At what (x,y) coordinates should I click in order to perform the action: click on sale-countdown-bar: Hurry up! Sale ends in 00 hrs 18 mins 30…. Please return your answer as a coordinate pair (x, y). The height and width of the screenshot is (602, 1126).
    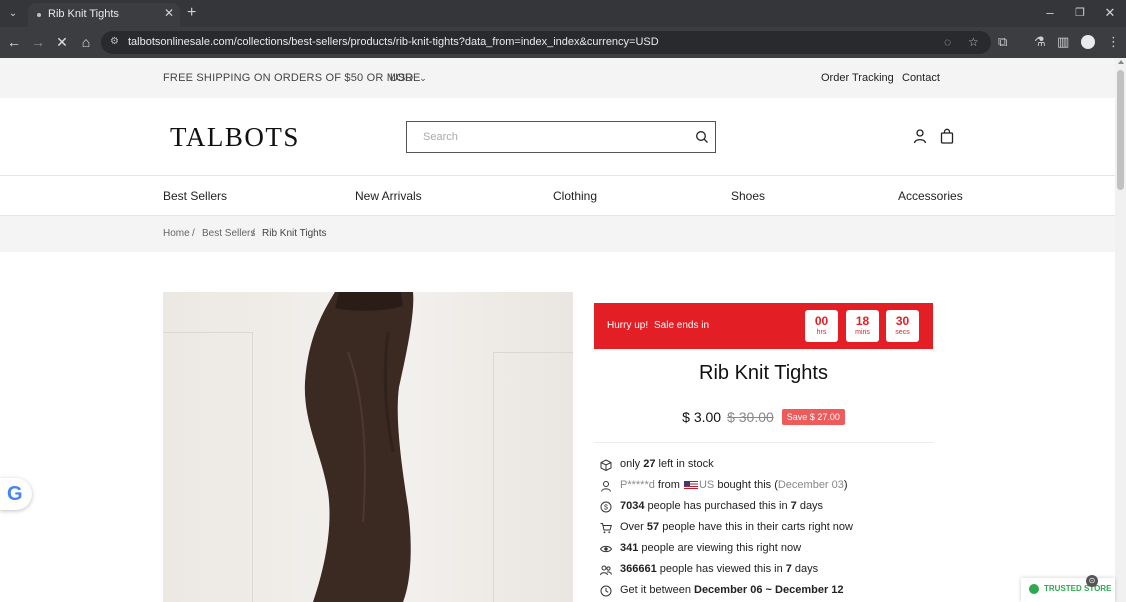
    Looking at the image, I should click on (763, 326).